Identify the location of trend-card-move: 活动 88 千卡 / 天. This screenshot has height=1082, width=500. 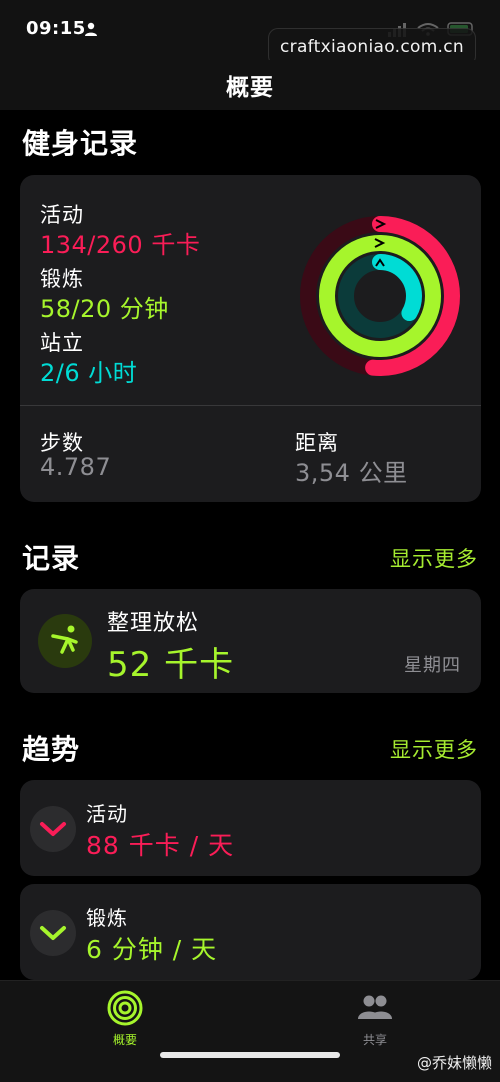
(250, 828).